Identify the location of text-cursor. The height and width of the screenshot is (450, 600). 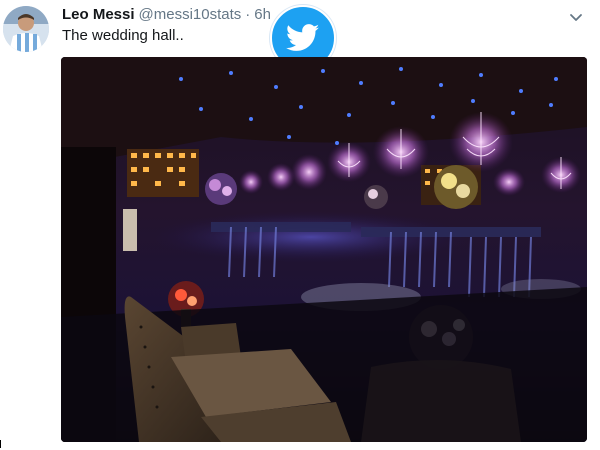
(0, 444).